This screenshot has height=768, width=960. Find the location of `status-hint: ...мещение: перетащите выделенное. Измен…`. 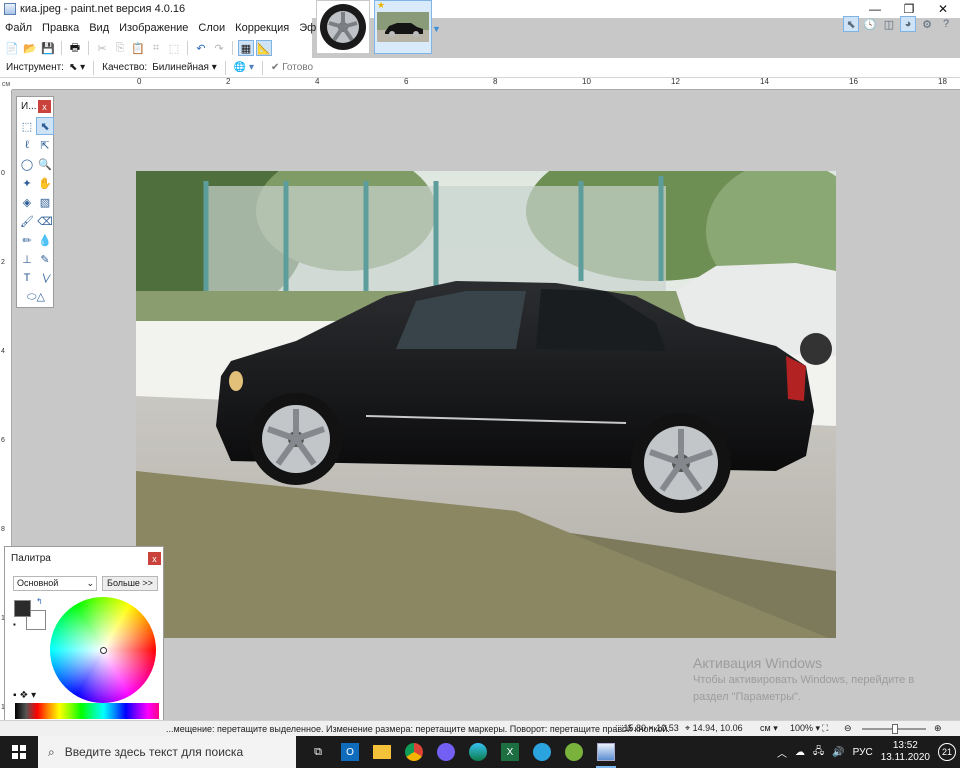

status-hint: ...мещение: перетащите выделенное. Измен… is located at coordinates (418, 728).